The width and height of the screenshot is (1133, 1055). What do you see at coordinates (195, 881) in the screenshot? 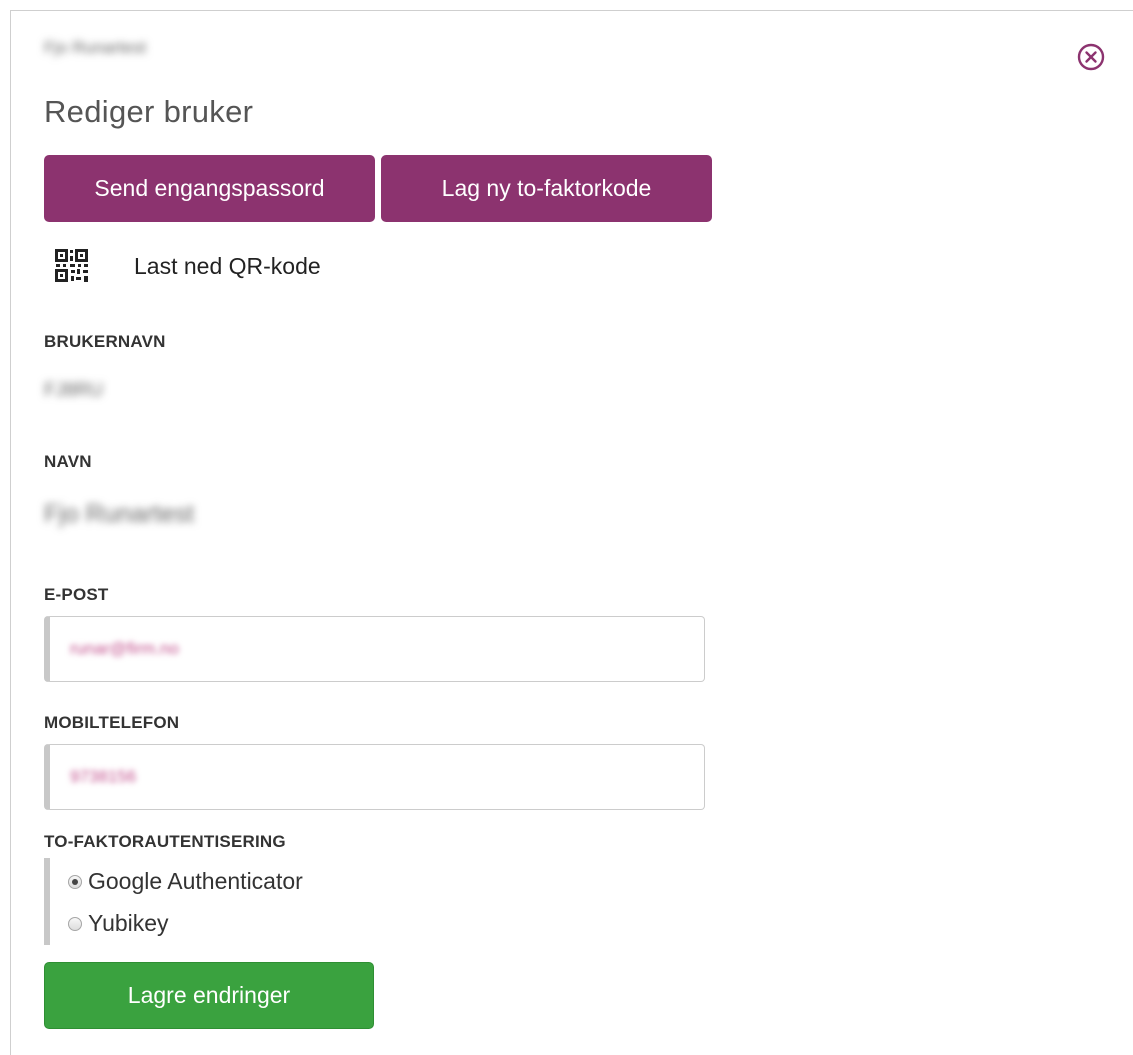
I see `radio-label-google-authenticator: Google Authenticator` at bounding box center [195, 881].